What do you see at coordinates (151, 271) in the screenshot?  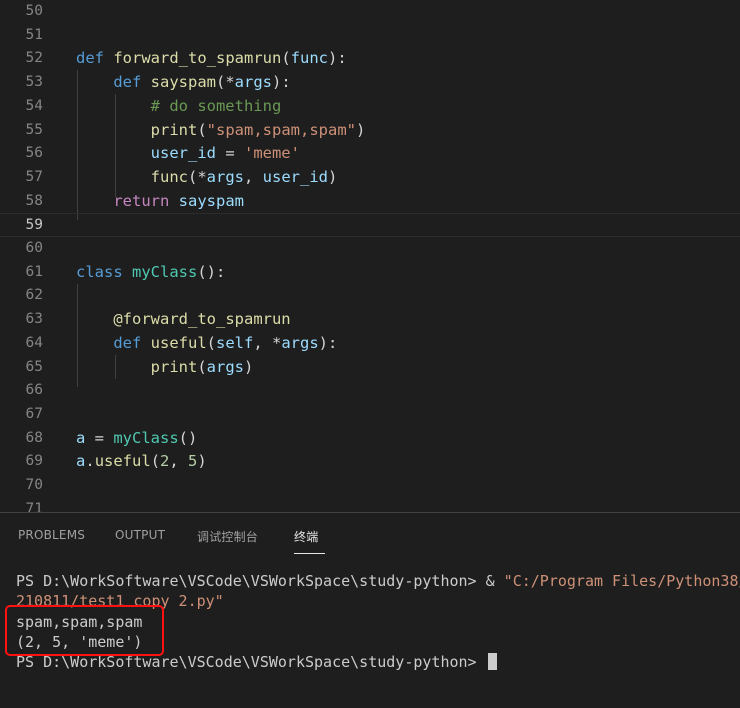 I see `code-text: class myClass():` at bounding box center [151, 271].